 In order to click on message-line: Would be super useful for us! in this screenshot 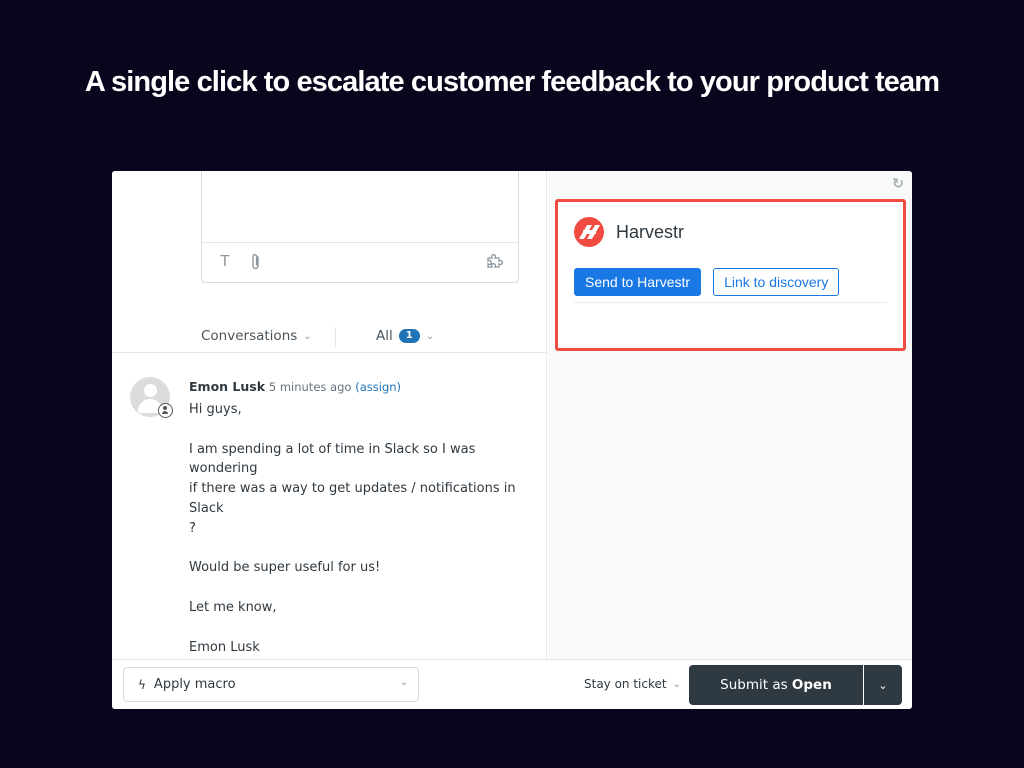, I will do `click(285, 568)`.